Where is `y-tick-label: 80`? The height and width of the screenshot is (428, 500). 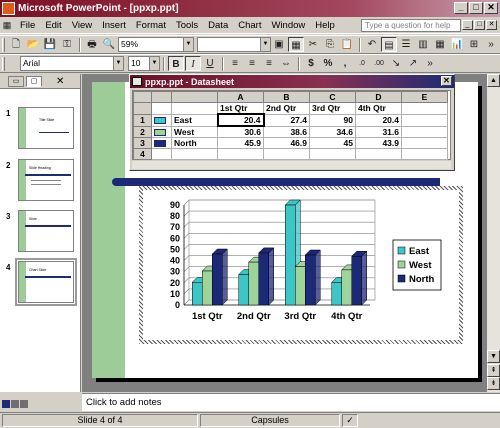 y-tick-label: 80 is located at coordinates (175, 216).